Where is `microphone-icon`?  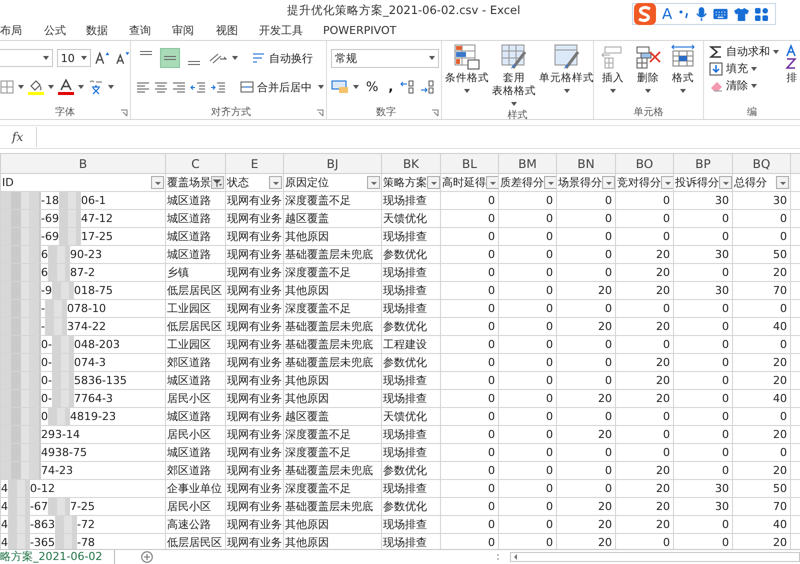
microphone-icon is located at coordinates (702, 14).